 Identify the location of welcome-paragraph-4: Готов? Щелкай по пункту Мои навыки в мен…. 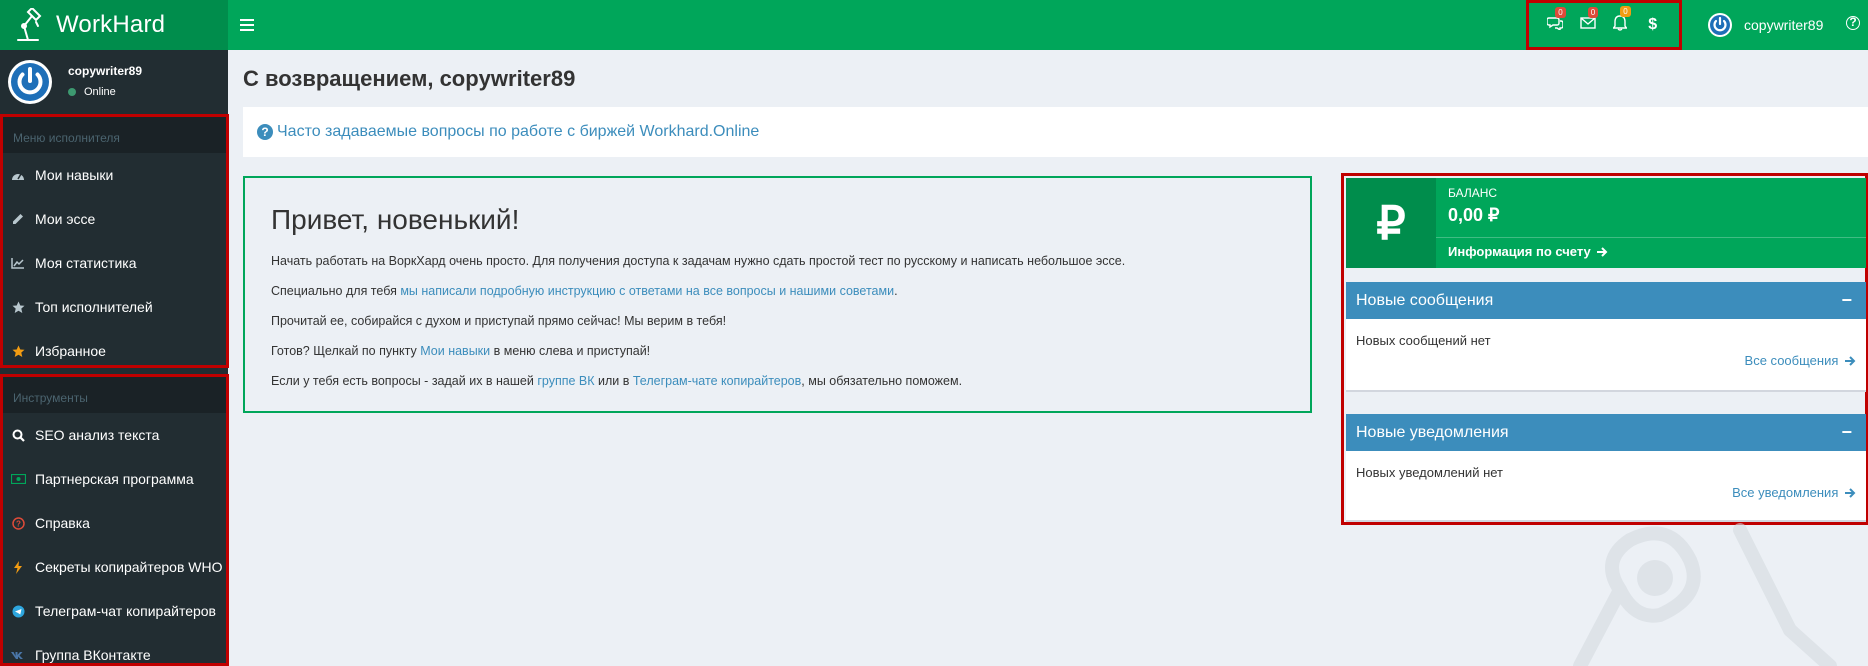
(790, 351).